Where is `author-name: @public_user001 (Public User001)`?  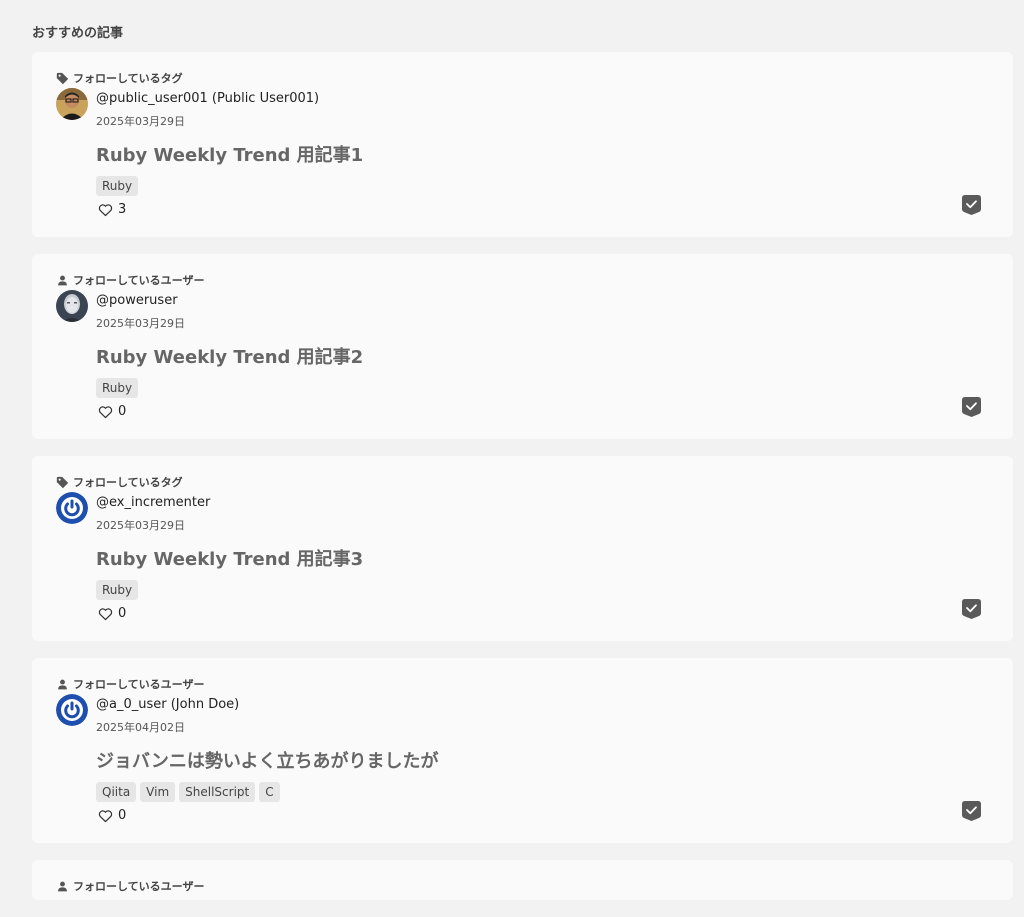
author-name: @public_user001 (Public User001) is located at coordinates (207, 98).